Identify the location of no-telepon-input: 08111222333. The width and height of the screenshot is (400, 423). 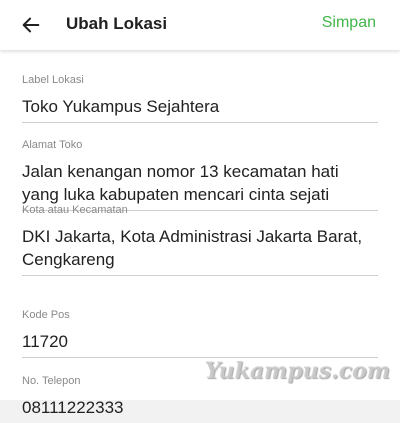
(200, 409).